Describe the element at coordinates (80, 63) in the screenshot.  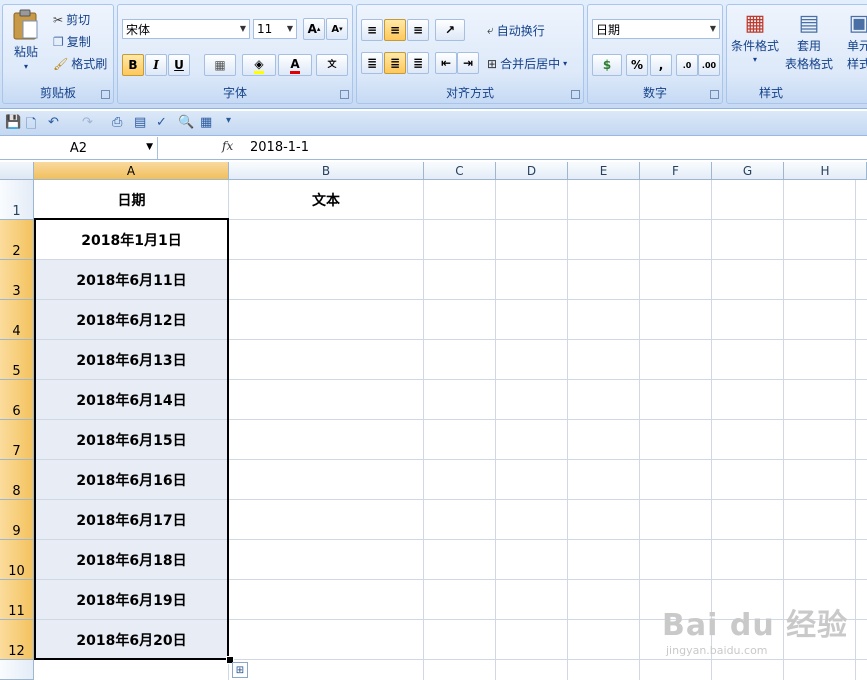
I see `format-painter-button: 🖌 格式刷` at that location.